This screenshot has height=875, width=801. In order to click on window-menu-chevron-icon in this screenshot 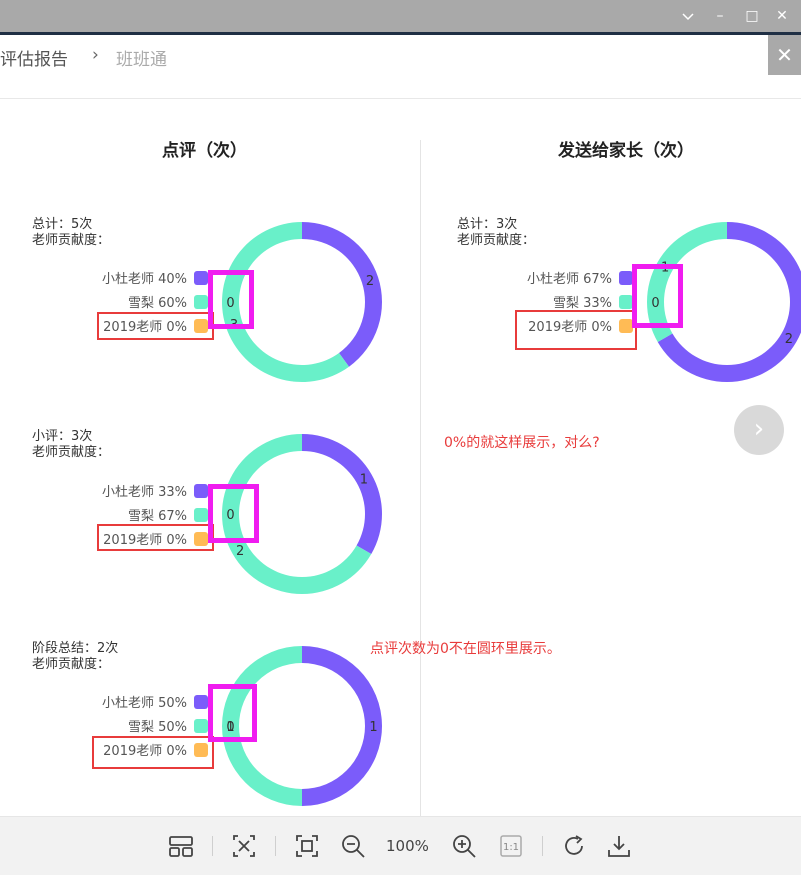, I will do `click(688, 16)`.